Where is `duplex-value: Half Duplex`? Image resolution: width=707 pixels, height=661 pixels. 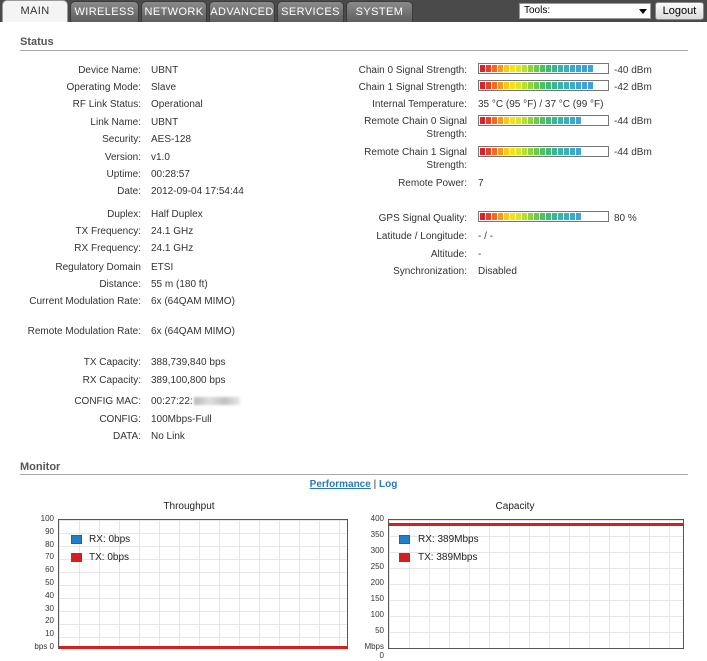 duplex-value: Half Duplex is located at coordinates (177, 214).